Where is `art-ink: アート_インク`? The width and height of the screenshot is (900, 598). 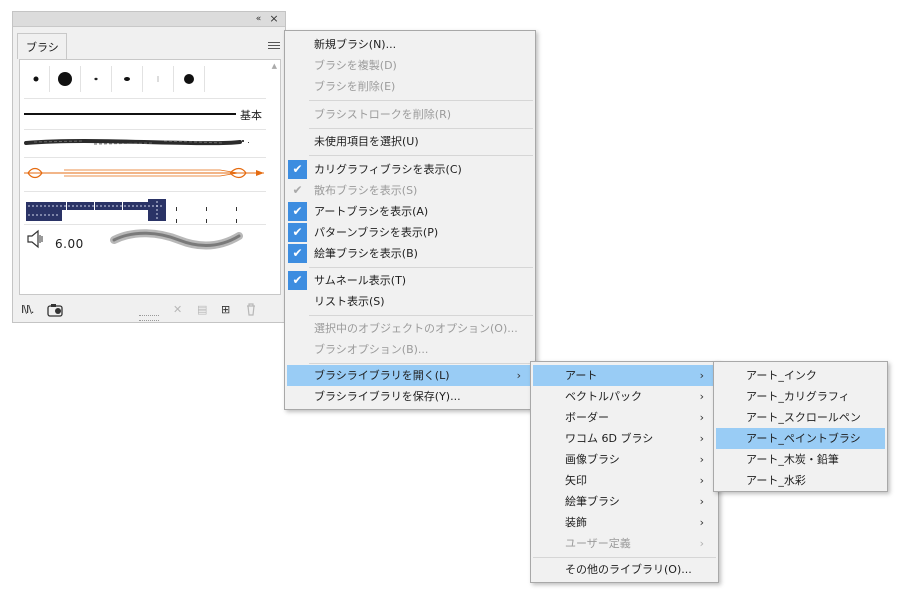 art-ink: アート_インク is located at coordinates (800, 375).